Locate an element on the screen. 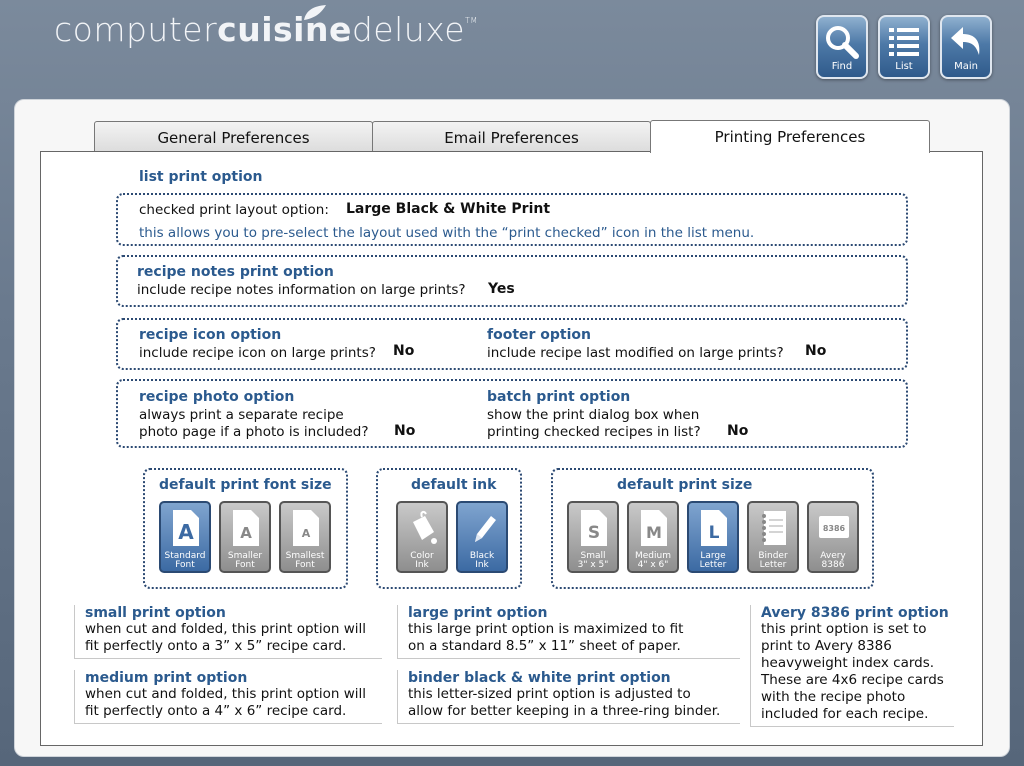 The image size is (1024, 766). font-size-smaller-button: A Smaller Font is located at coordinates (245, 537).